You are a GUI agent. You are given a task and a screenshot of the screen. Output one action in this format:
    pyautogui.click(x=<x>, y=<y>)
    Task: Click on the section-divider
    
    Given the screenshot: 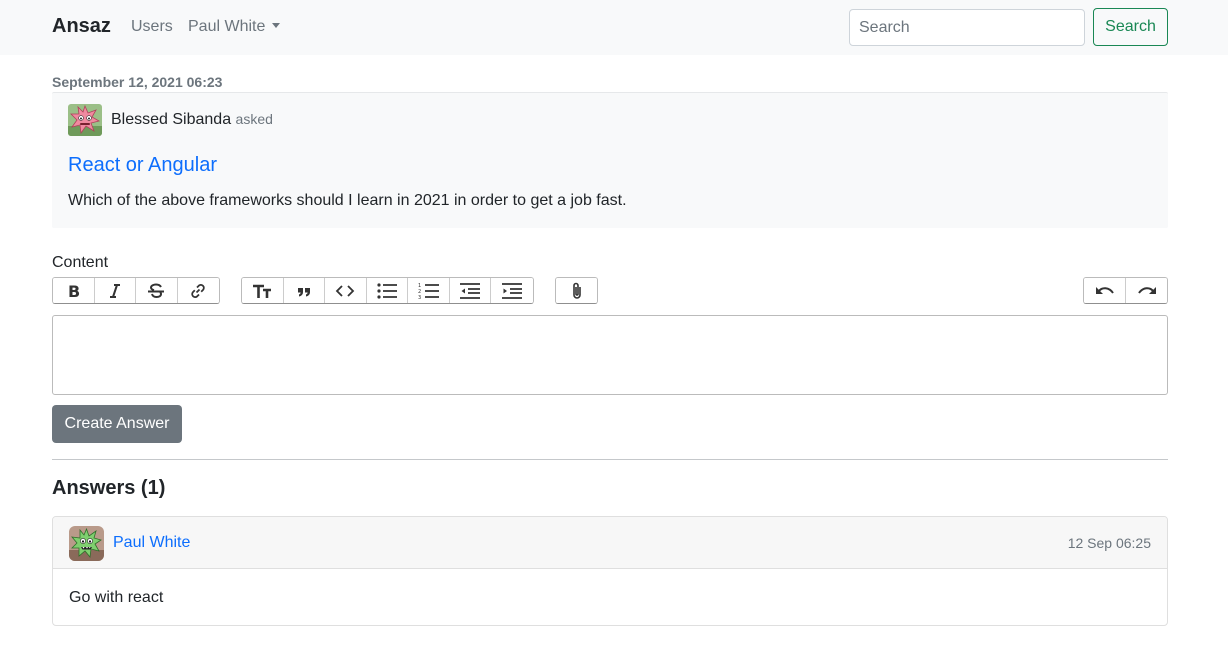 What is the action you would take?
    pyautogui.click(x=610, y=459)
    